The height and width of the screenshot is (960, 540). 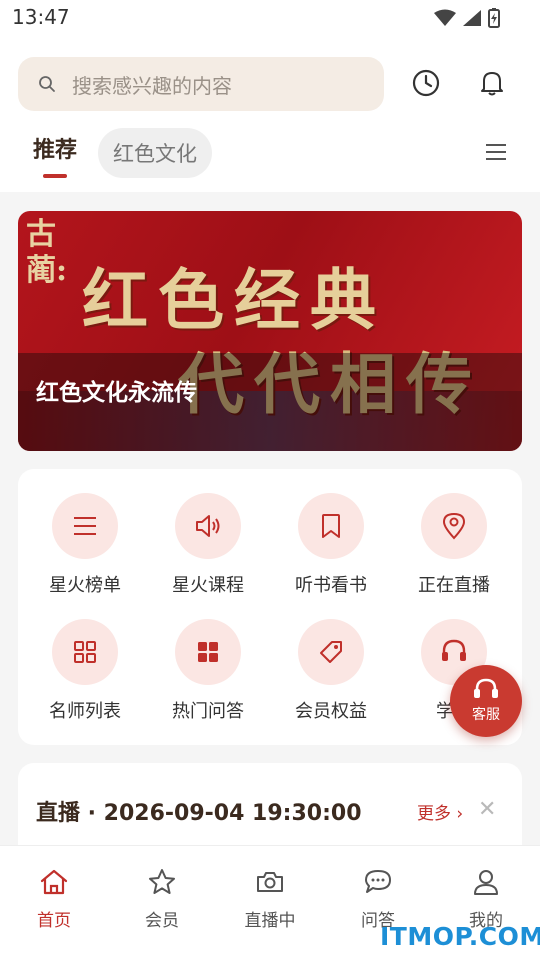 I want to click on status-time: 13:47, so click(x=41, y=17).